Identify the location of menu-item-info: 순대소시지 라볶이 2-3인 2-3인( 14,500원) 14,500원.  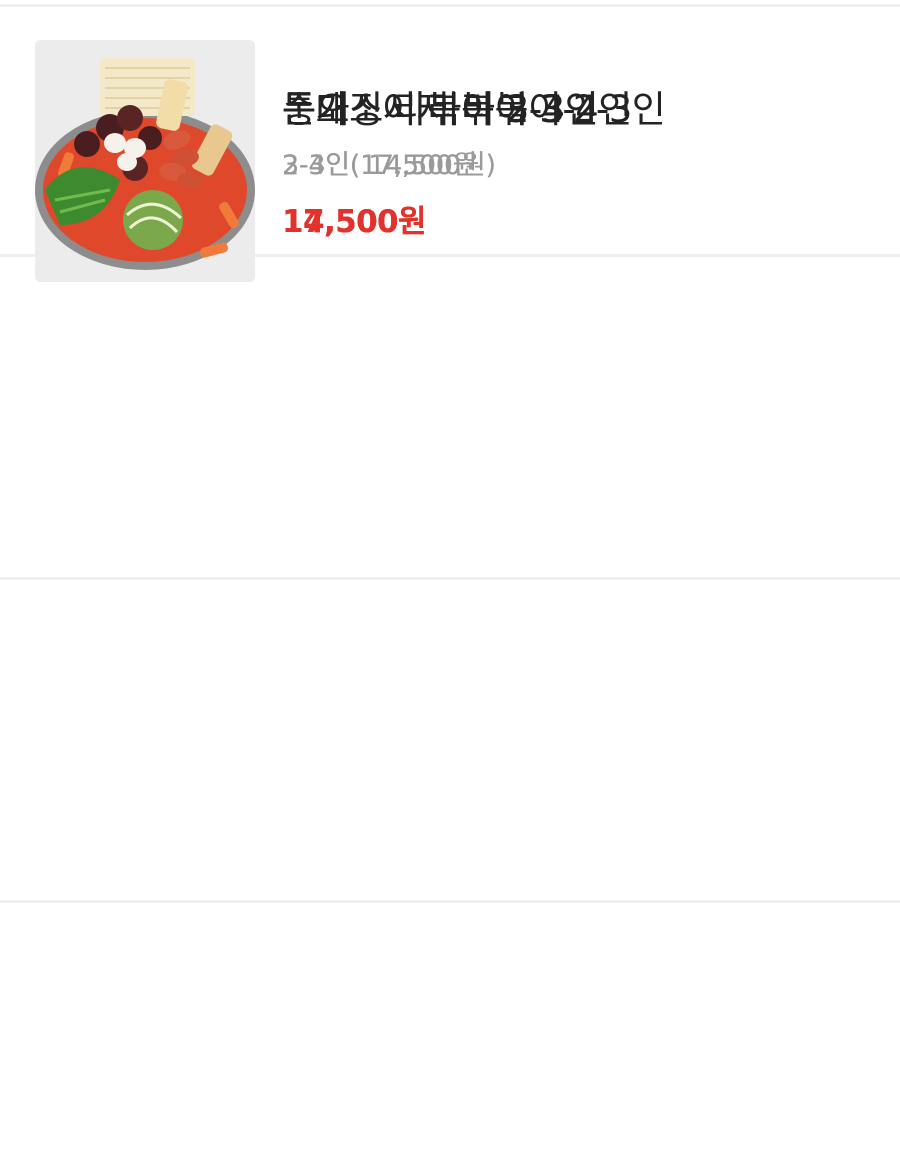
(582, 164).